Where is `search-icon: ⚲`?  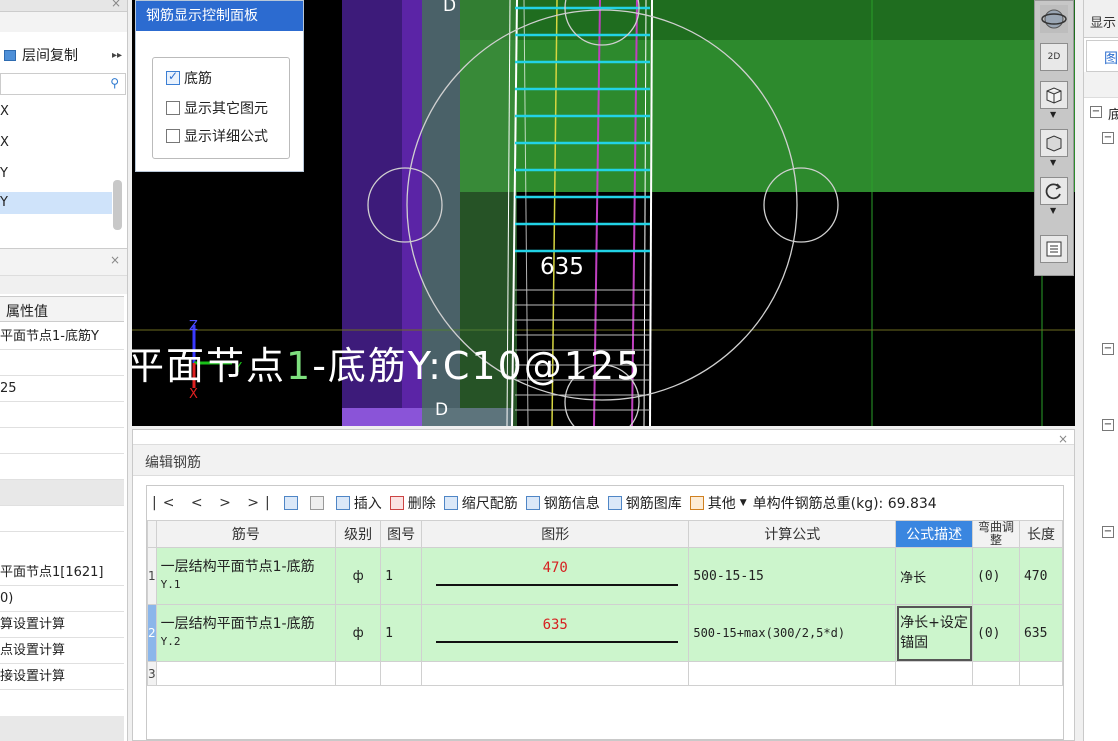 search-icon: ⚲ is located at coordinates (114, 83).